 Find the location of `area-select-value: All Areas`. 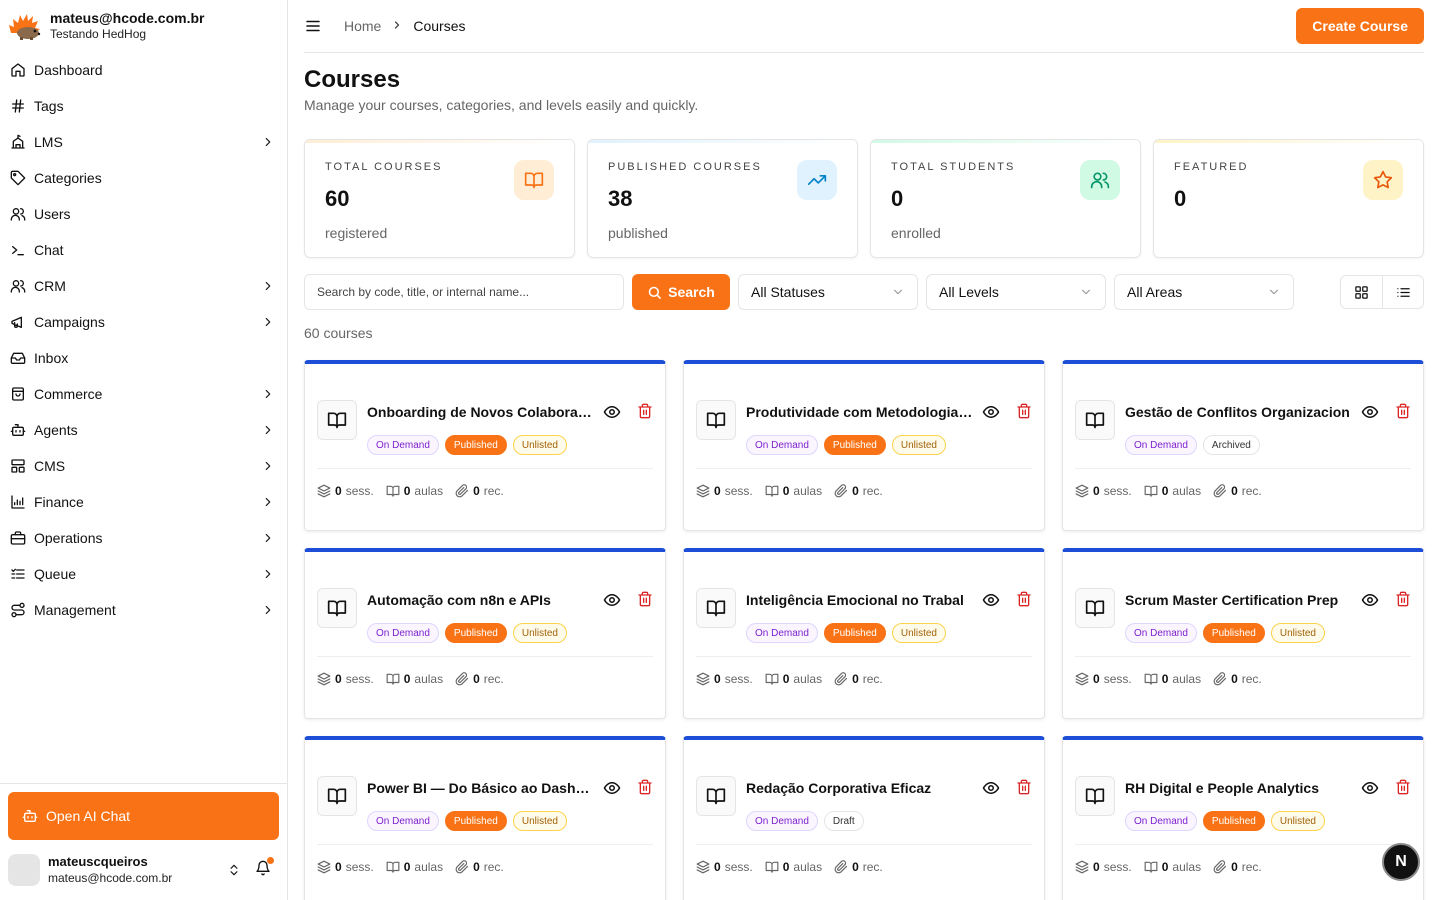

area-select-value: All Areas is located at coordinates (1155, 292).